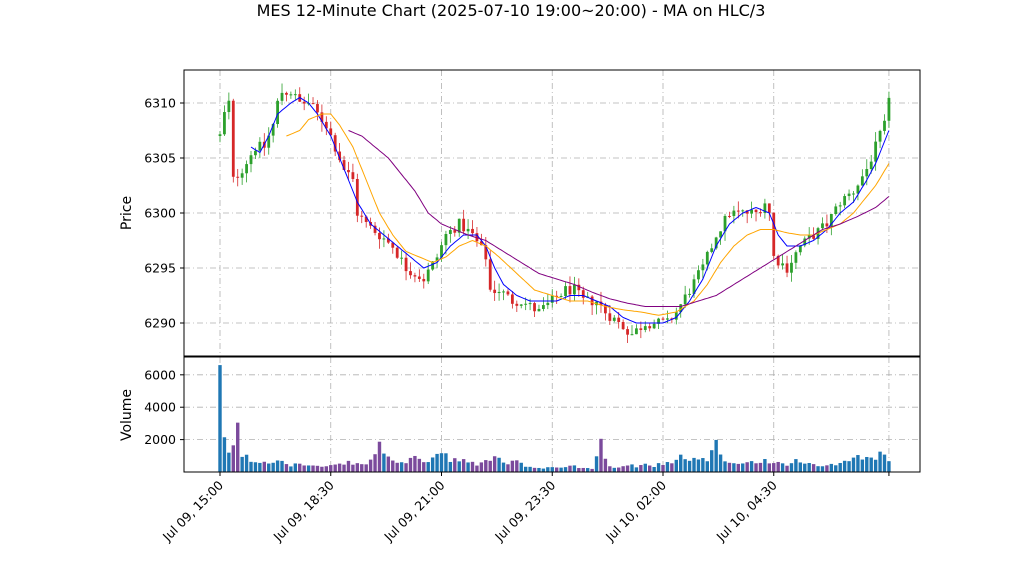  I want to click on x-tick-label: Jul 09, 15:00, so click(192, 510).